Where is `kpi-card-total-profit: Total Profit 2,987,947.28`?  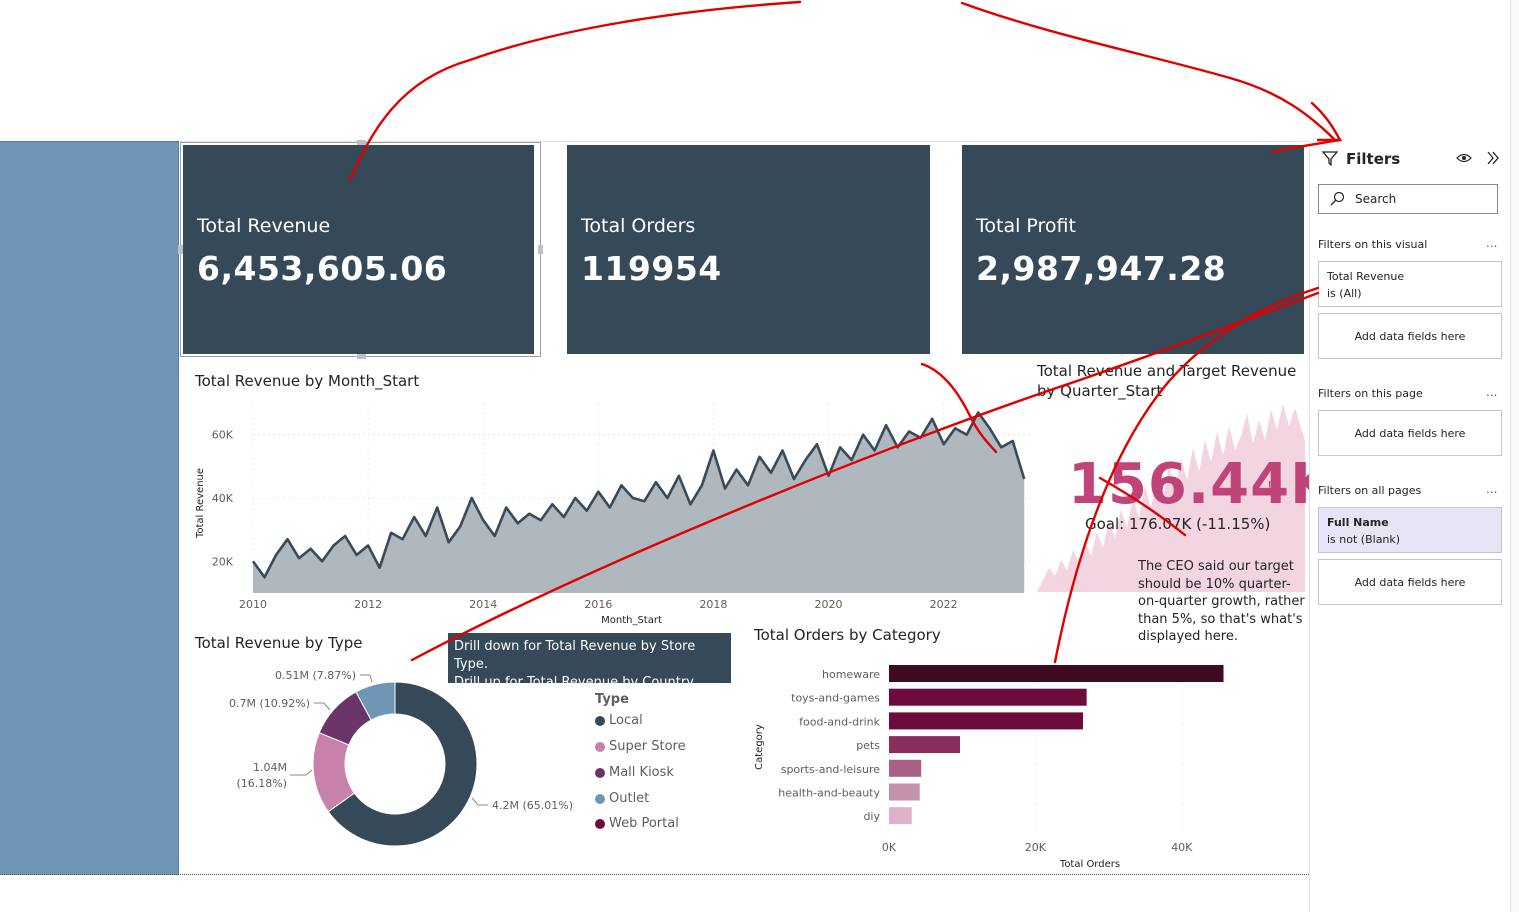 kpi-card-total-profit: Total Profit 2,987,947.28 is located at coordinates (1133, 249).